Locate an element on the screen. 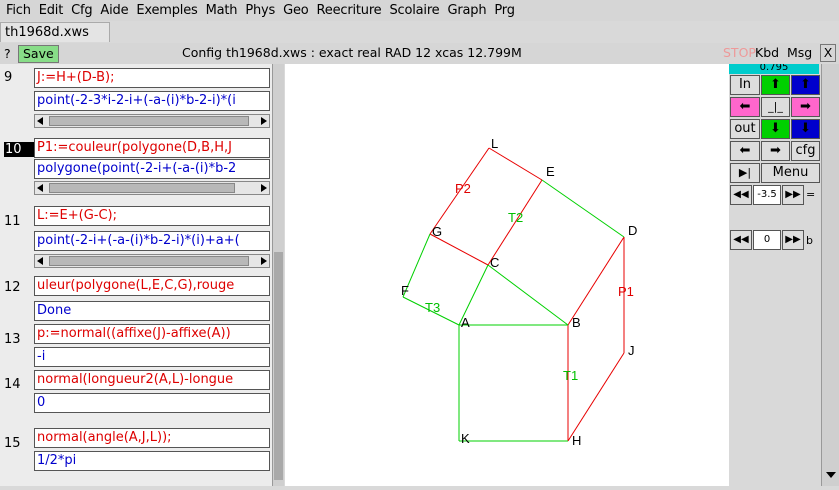  fast-forward-icon-2: ▶▶ is located at coordinates (793, 240).